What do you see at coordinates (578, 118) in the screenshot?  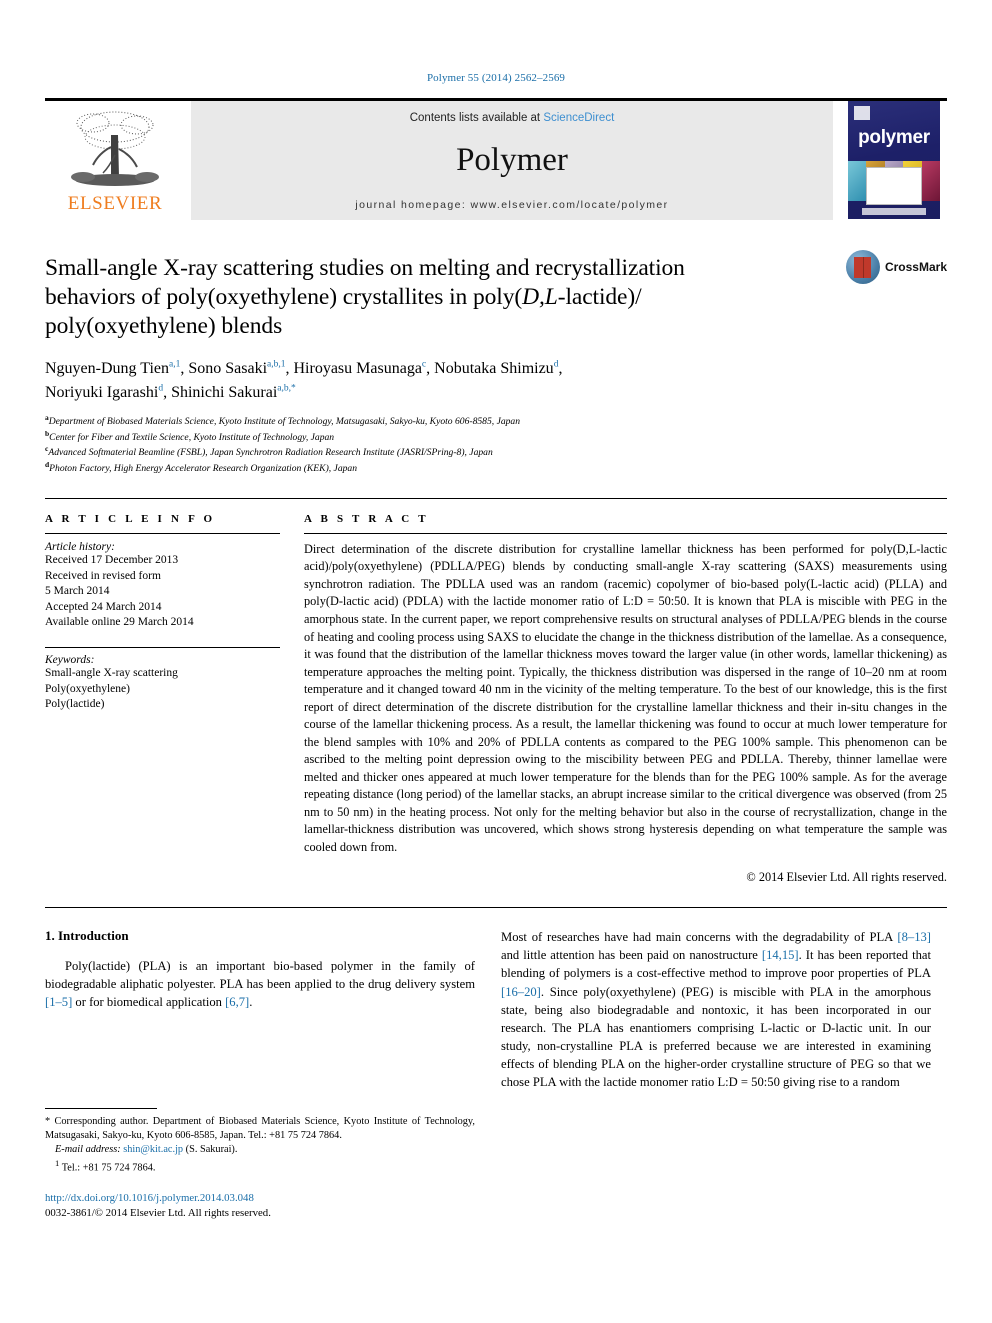 I see `sciencedirect-link: ScienceDirect` at bounding box center [578, 118].